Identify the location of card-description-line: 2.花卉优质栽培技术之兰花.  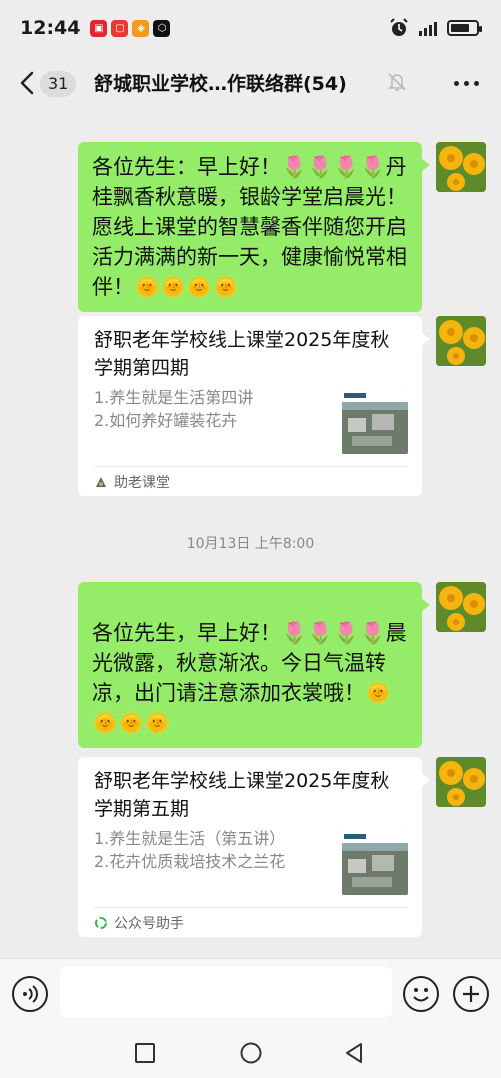
(190, 861).